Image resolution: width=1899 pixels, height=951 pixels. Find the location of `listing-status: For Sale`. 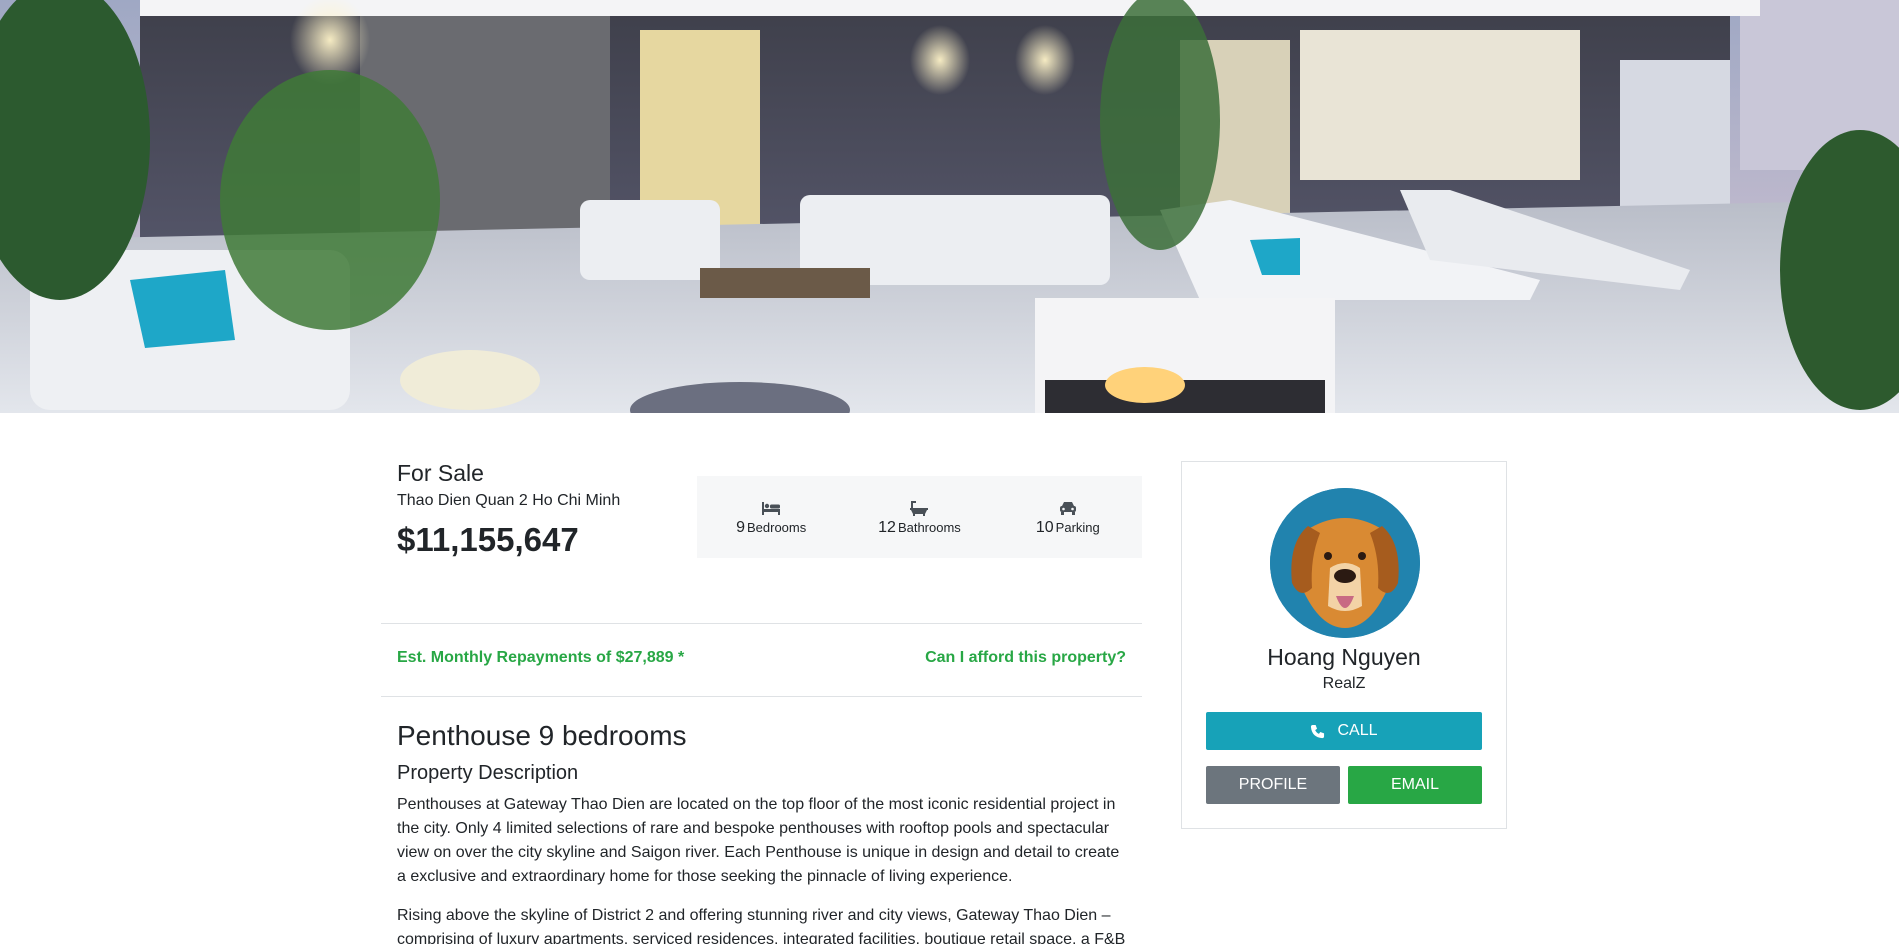

listing-status: For Sale is located at coordinates (440, 473).